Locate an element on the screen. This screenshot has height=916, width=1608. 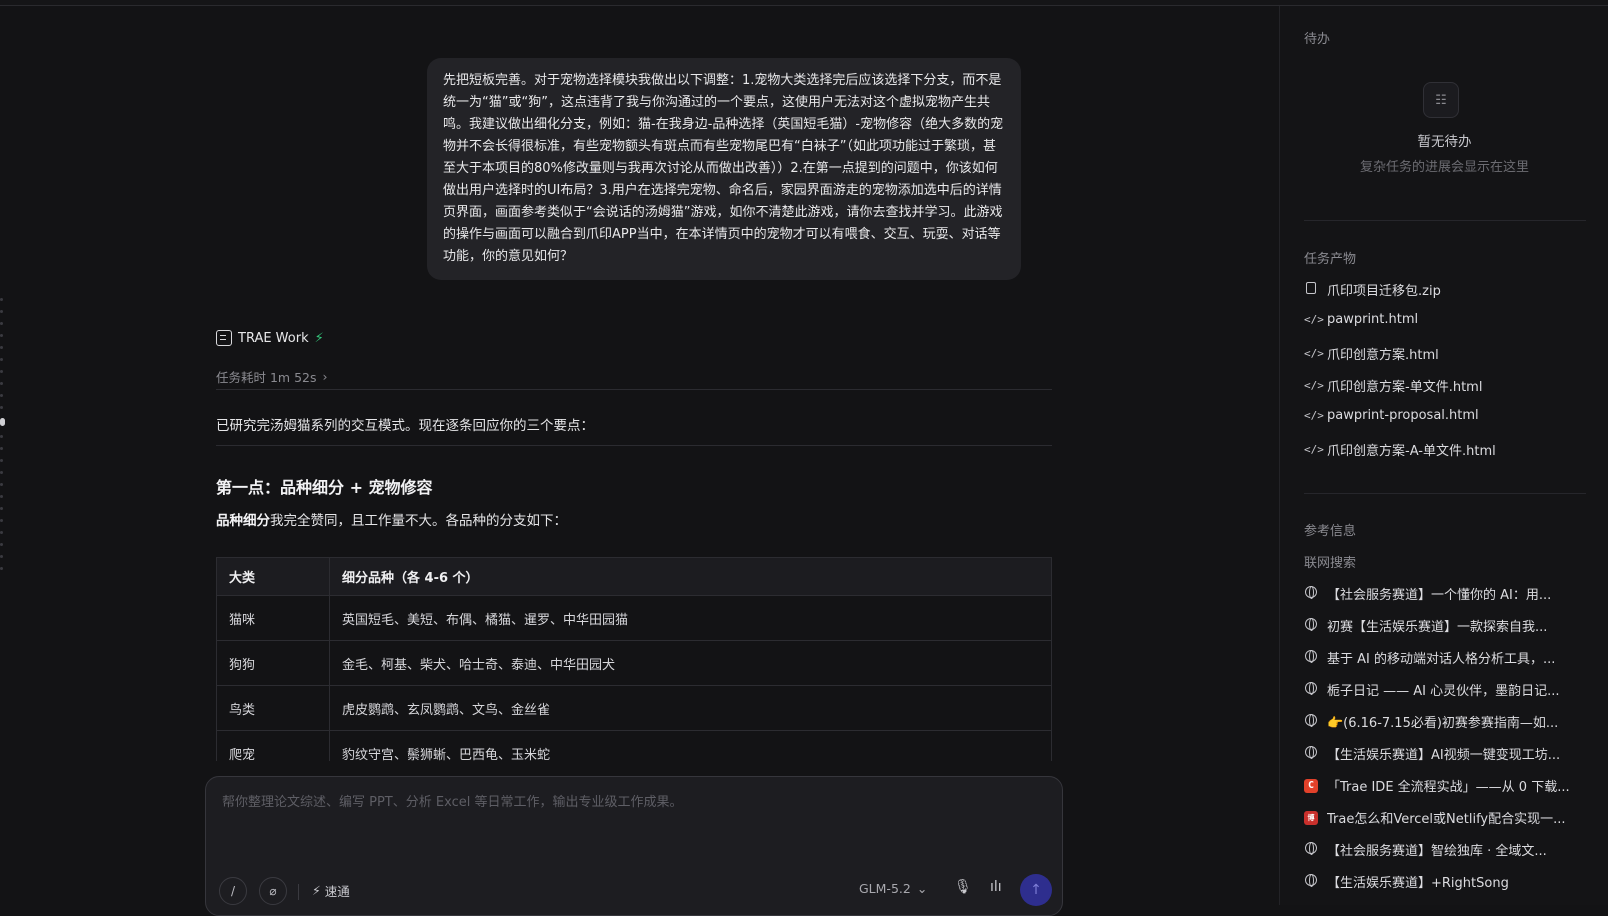
reference-title: 参考信息 is located at coordinates (1330, 531).